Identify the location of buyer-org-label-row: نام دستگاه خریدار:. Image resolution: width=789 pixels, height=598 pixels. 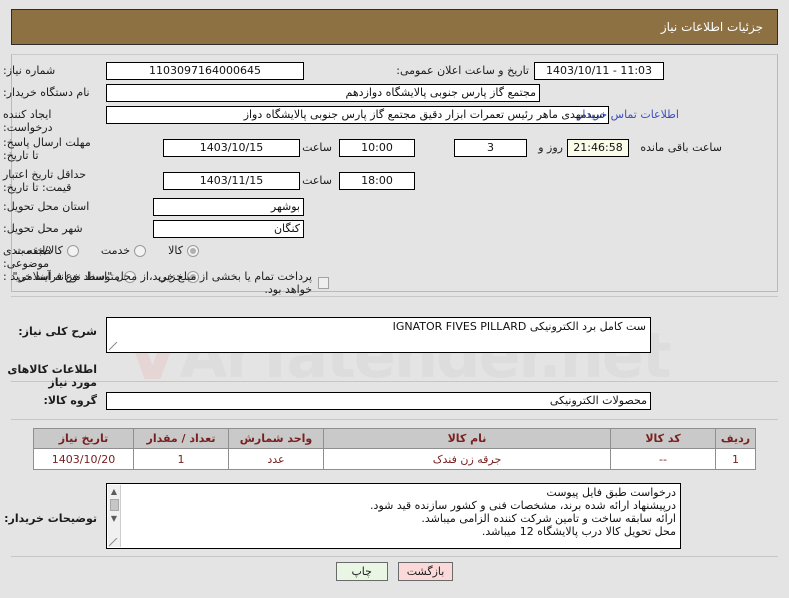
(51, 92).